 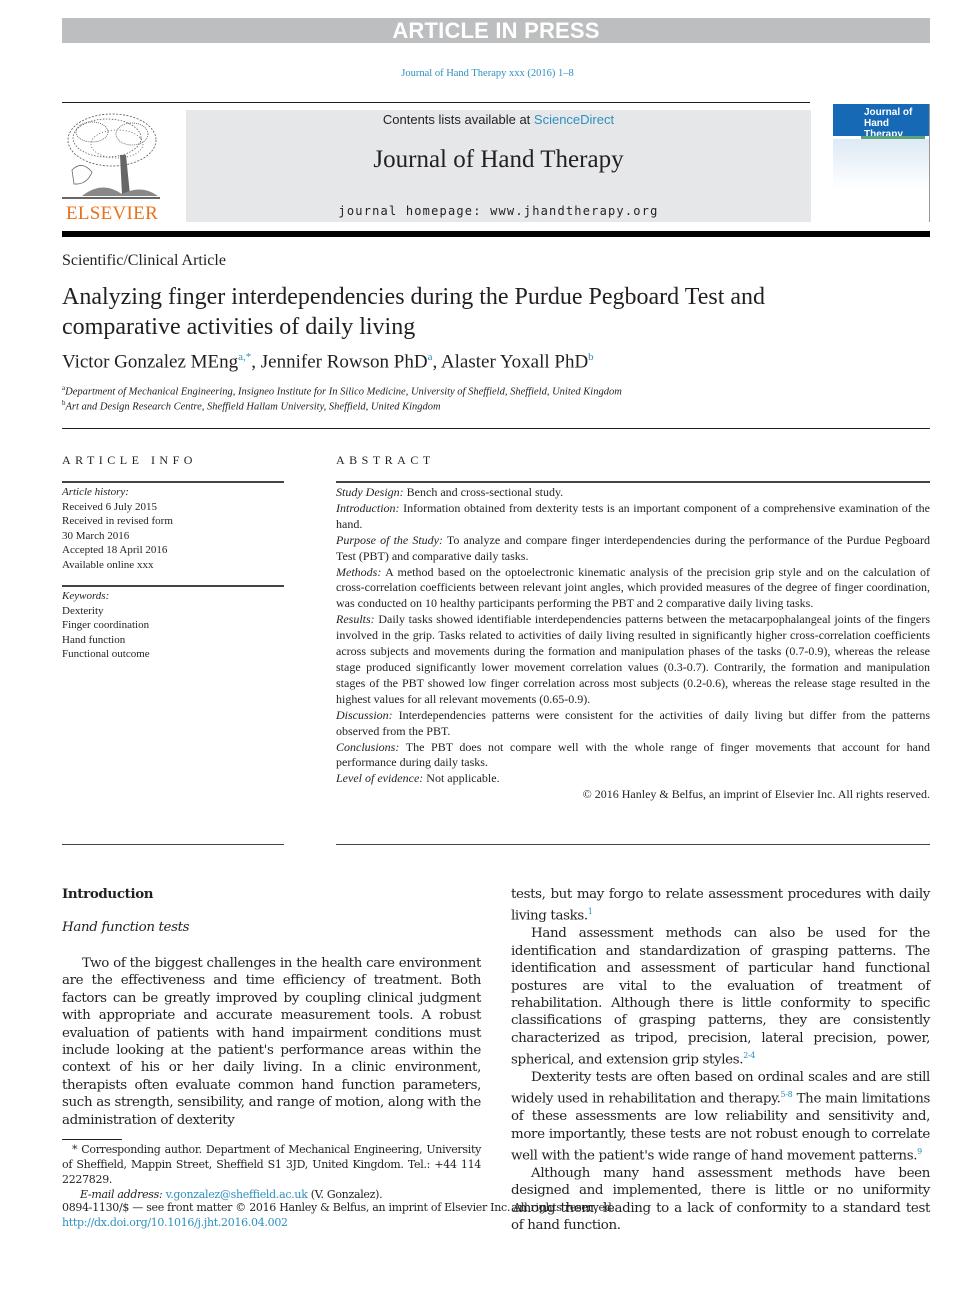 What do you see at coordinates (112, 213) in the screenshot?
I see `elsevier-wordmark: ELSEVIER` at bounding box center [112, 213].